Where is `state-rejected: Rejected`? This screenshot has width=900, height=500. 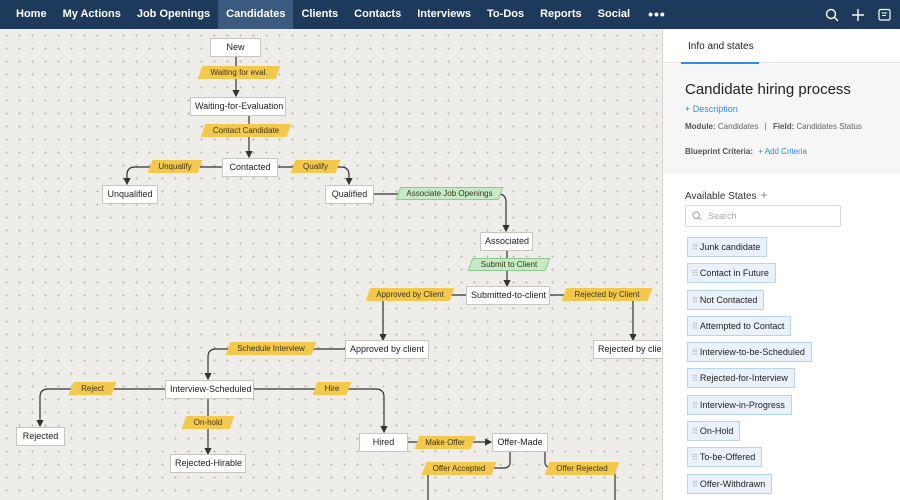
state-rejected: Rejected is located at coordinates (40, 436).